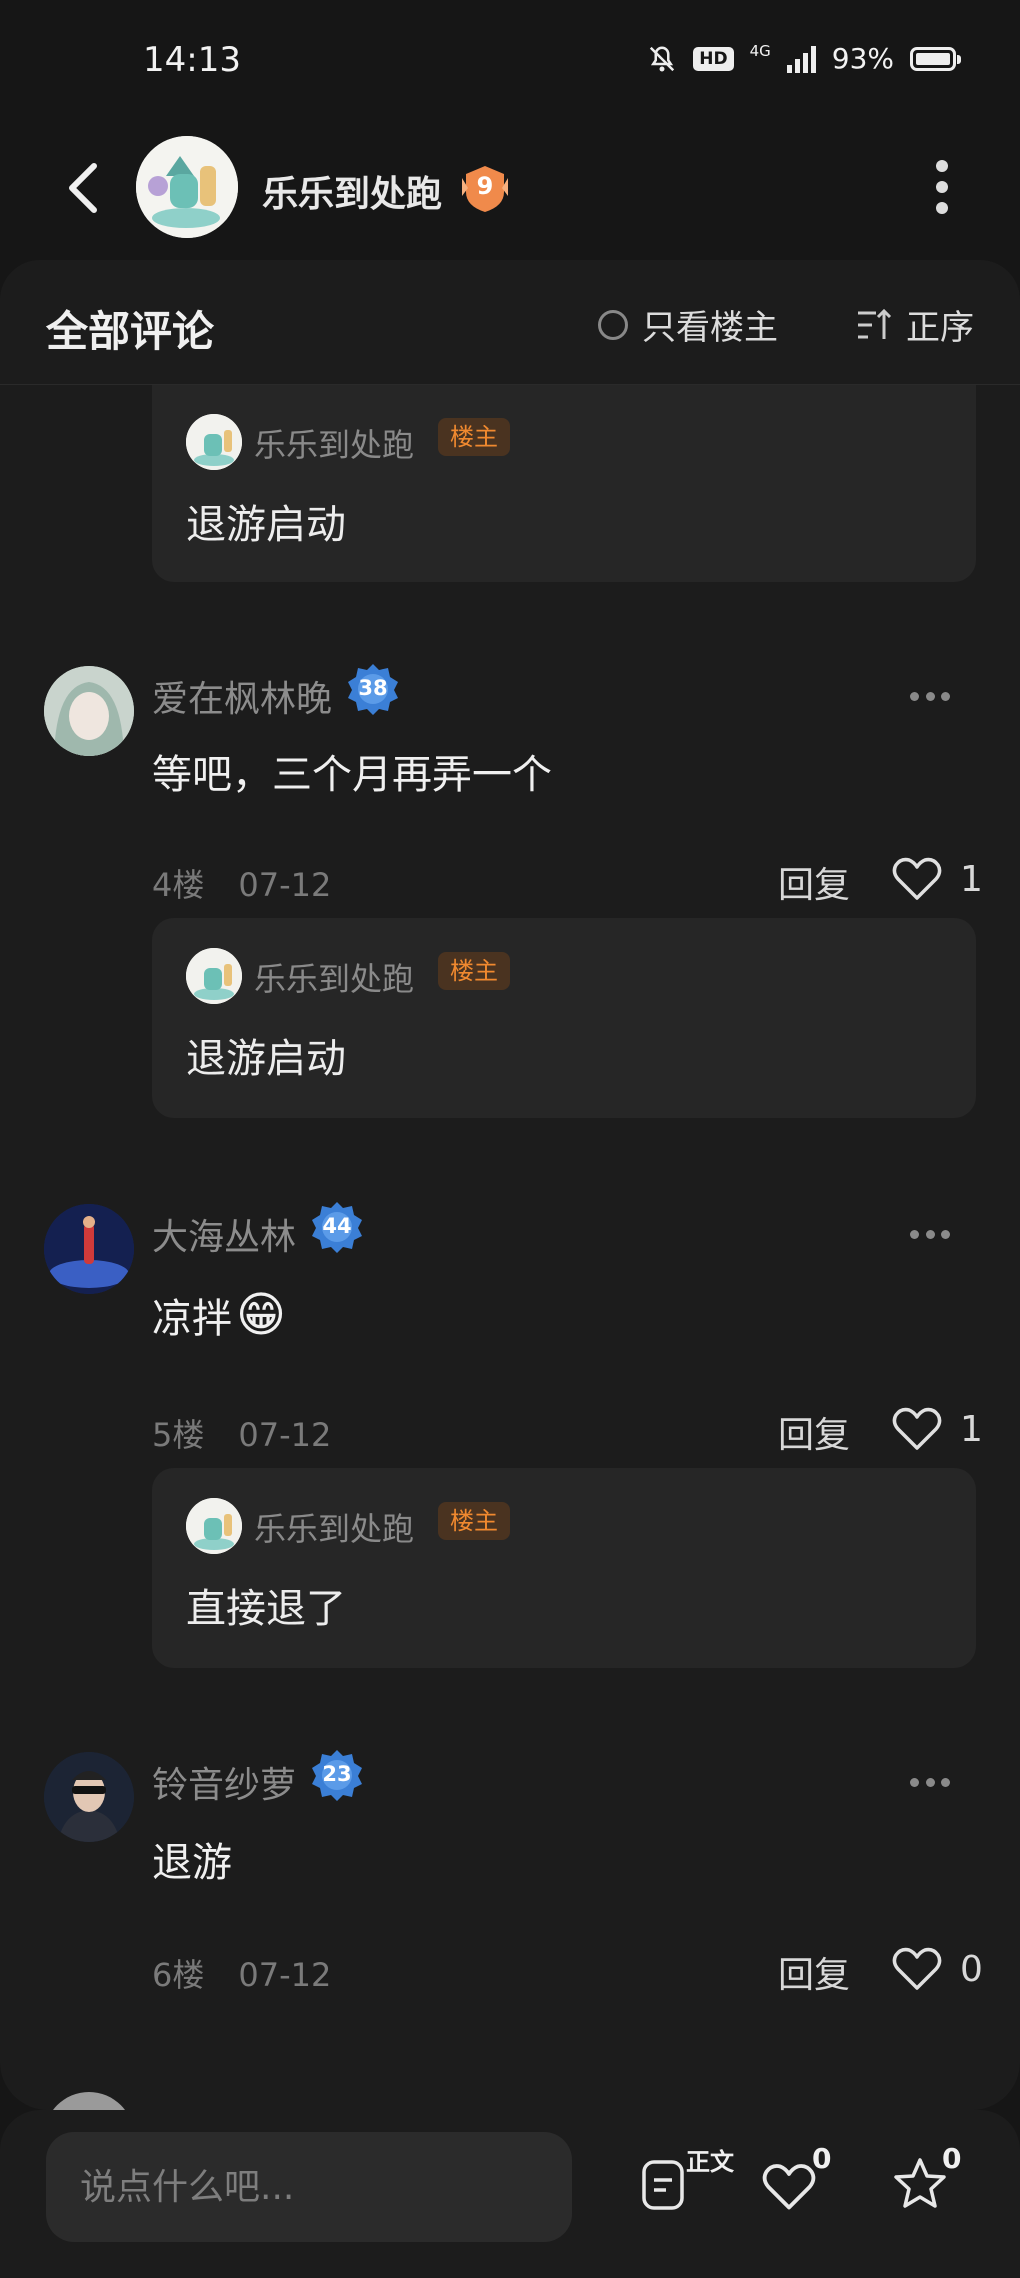 Image resolution: width=1020 pixels, height=2278 pixels. I want to click on level-badge: 44, so click(337, 1227).